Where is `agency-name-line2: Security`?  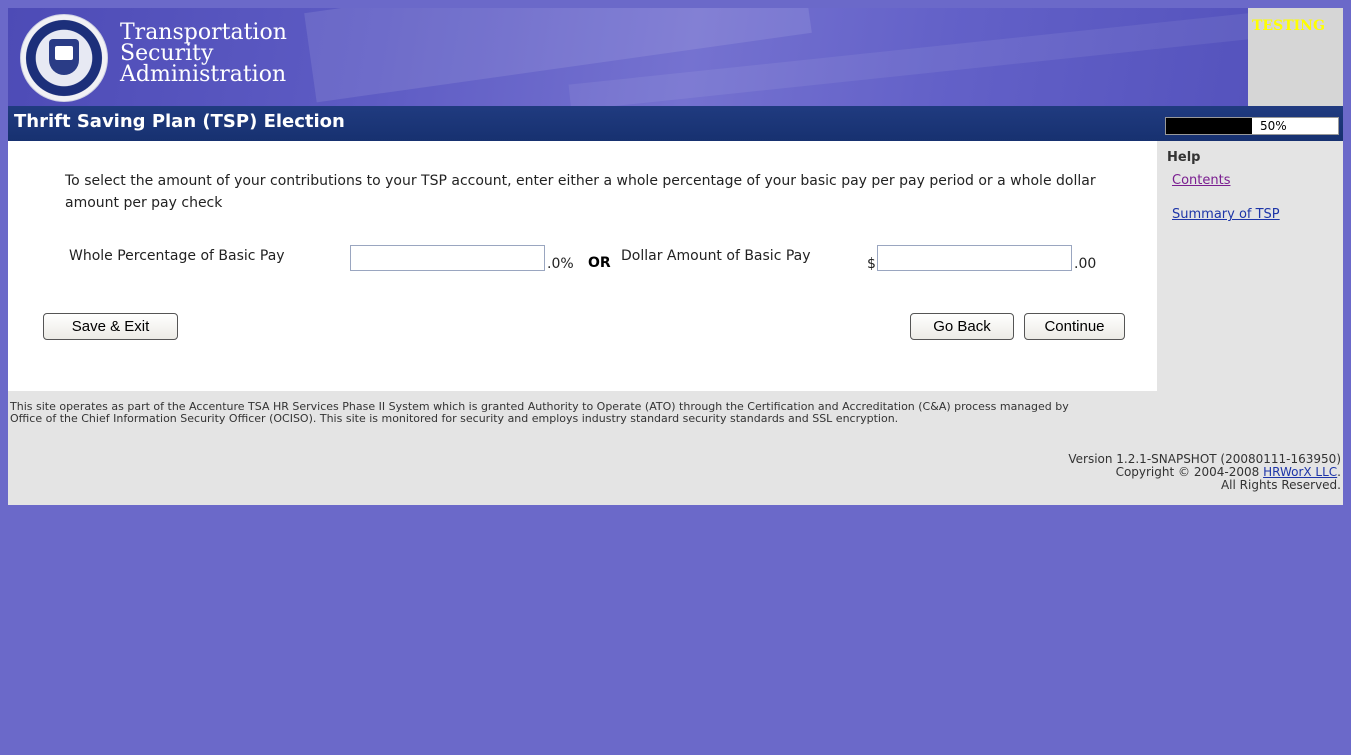 agency-name-line2: Security is located at coordinates (167, 53).